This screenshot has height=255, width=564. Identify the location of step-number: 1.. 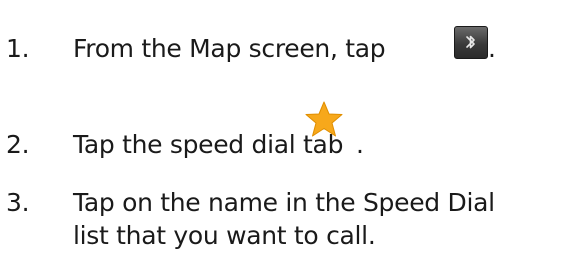
(18, 48).